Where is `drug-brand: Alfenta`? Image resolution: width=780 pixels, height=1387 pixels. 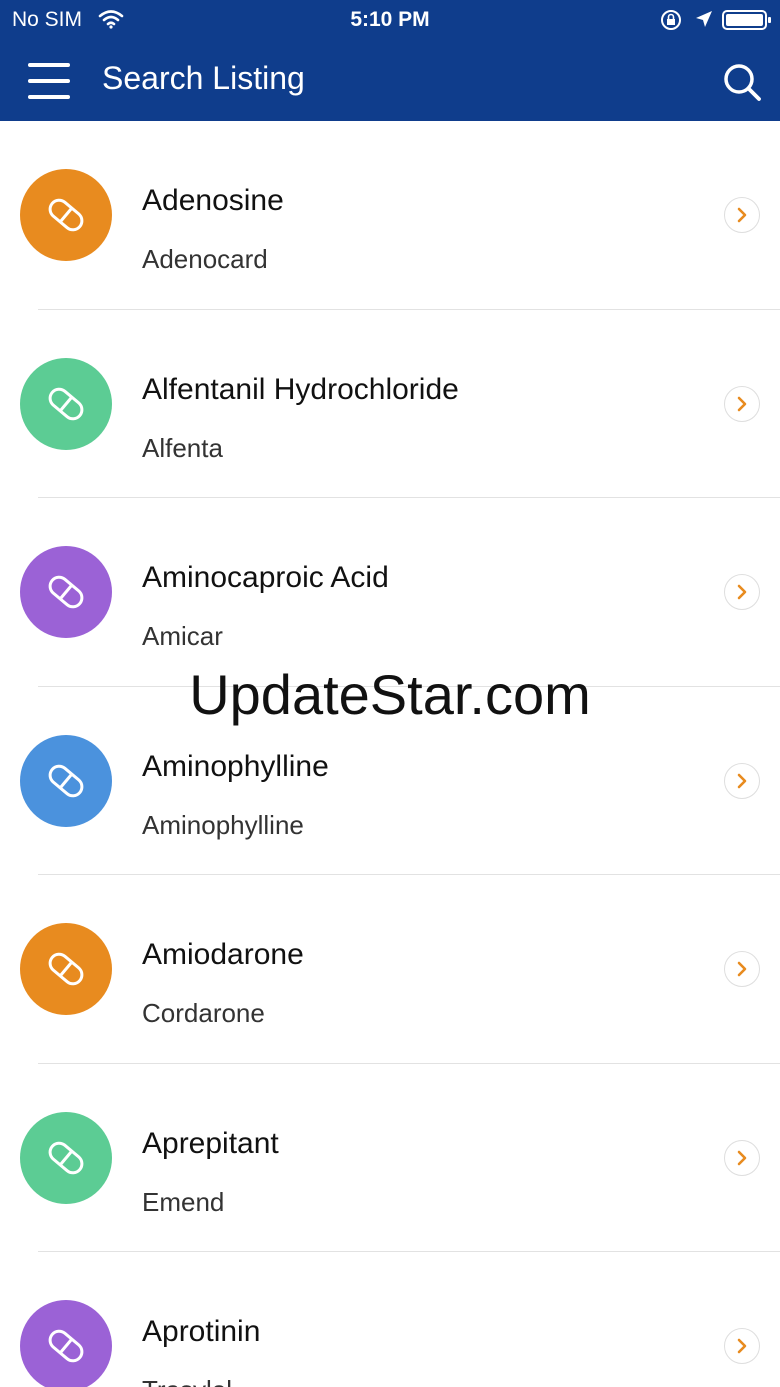
drug-brand: Alfenta is located at coordinates (182, 447).